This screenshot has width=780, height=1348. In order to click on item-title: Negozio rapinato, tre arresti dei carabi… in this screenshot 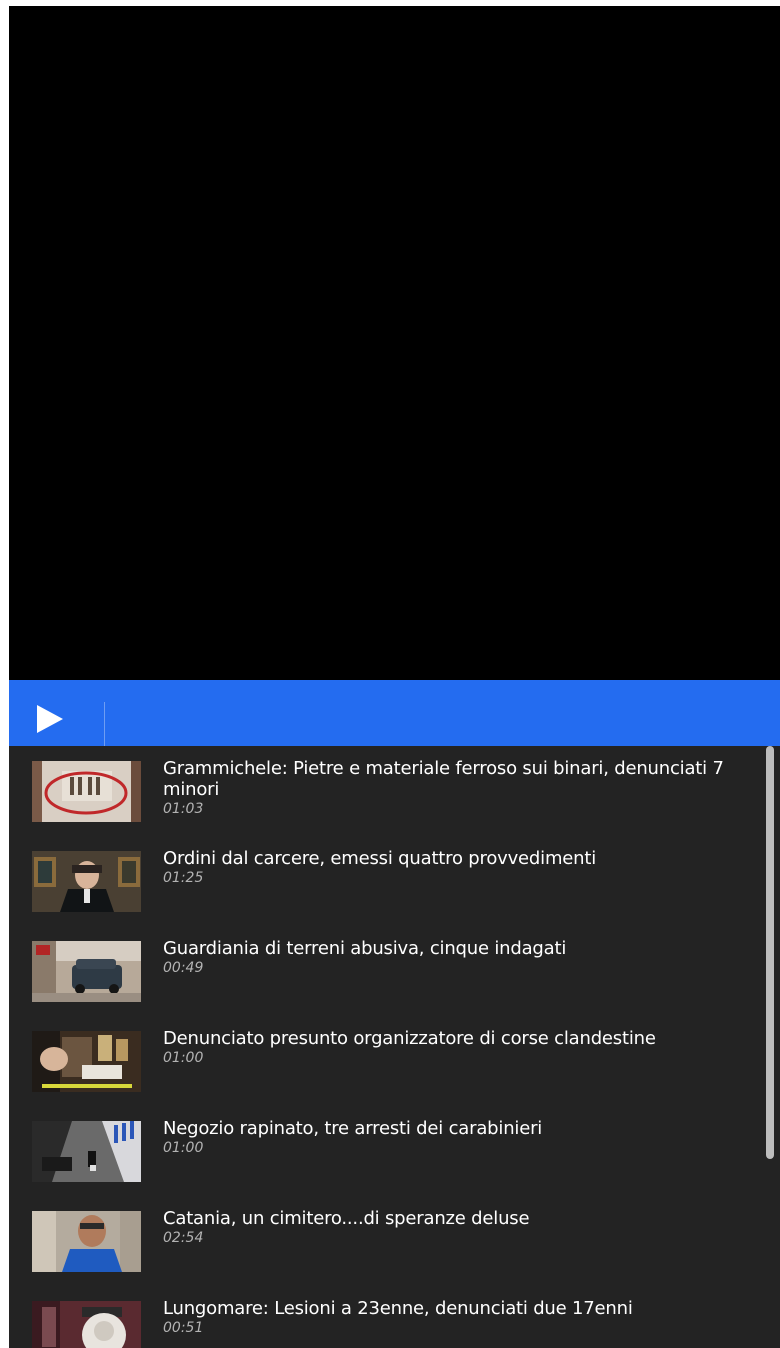, I will do `click(353, 1128)`.